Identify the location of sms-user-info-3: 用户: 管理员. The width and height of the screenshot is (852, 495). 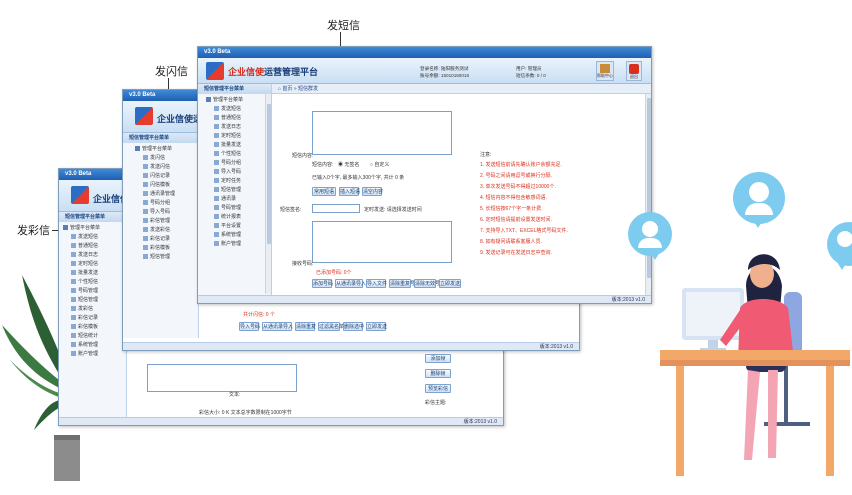
(529, 68).